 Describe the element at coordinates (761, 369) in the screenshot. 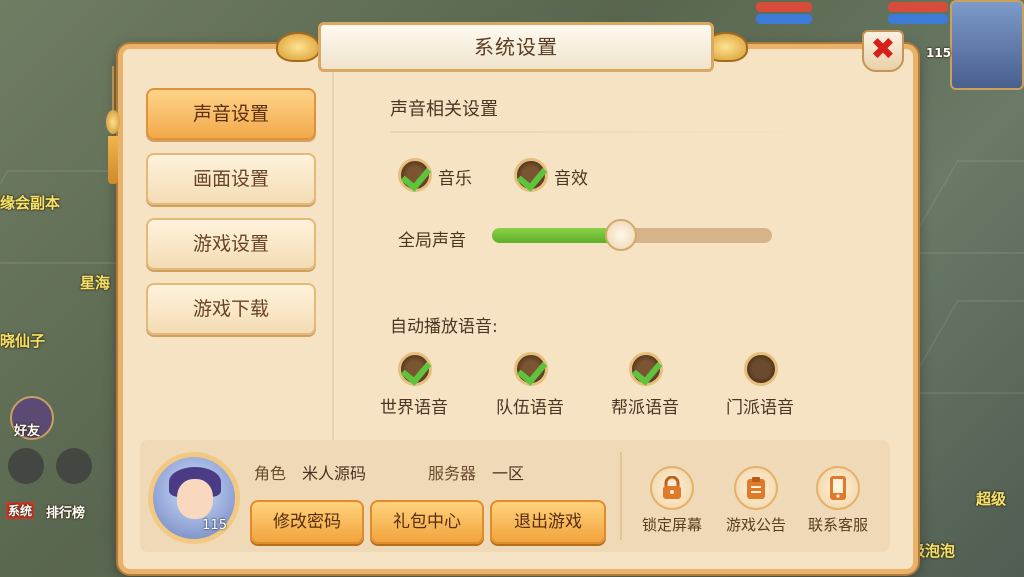

I see `sect-voice-checkbox` at that location.